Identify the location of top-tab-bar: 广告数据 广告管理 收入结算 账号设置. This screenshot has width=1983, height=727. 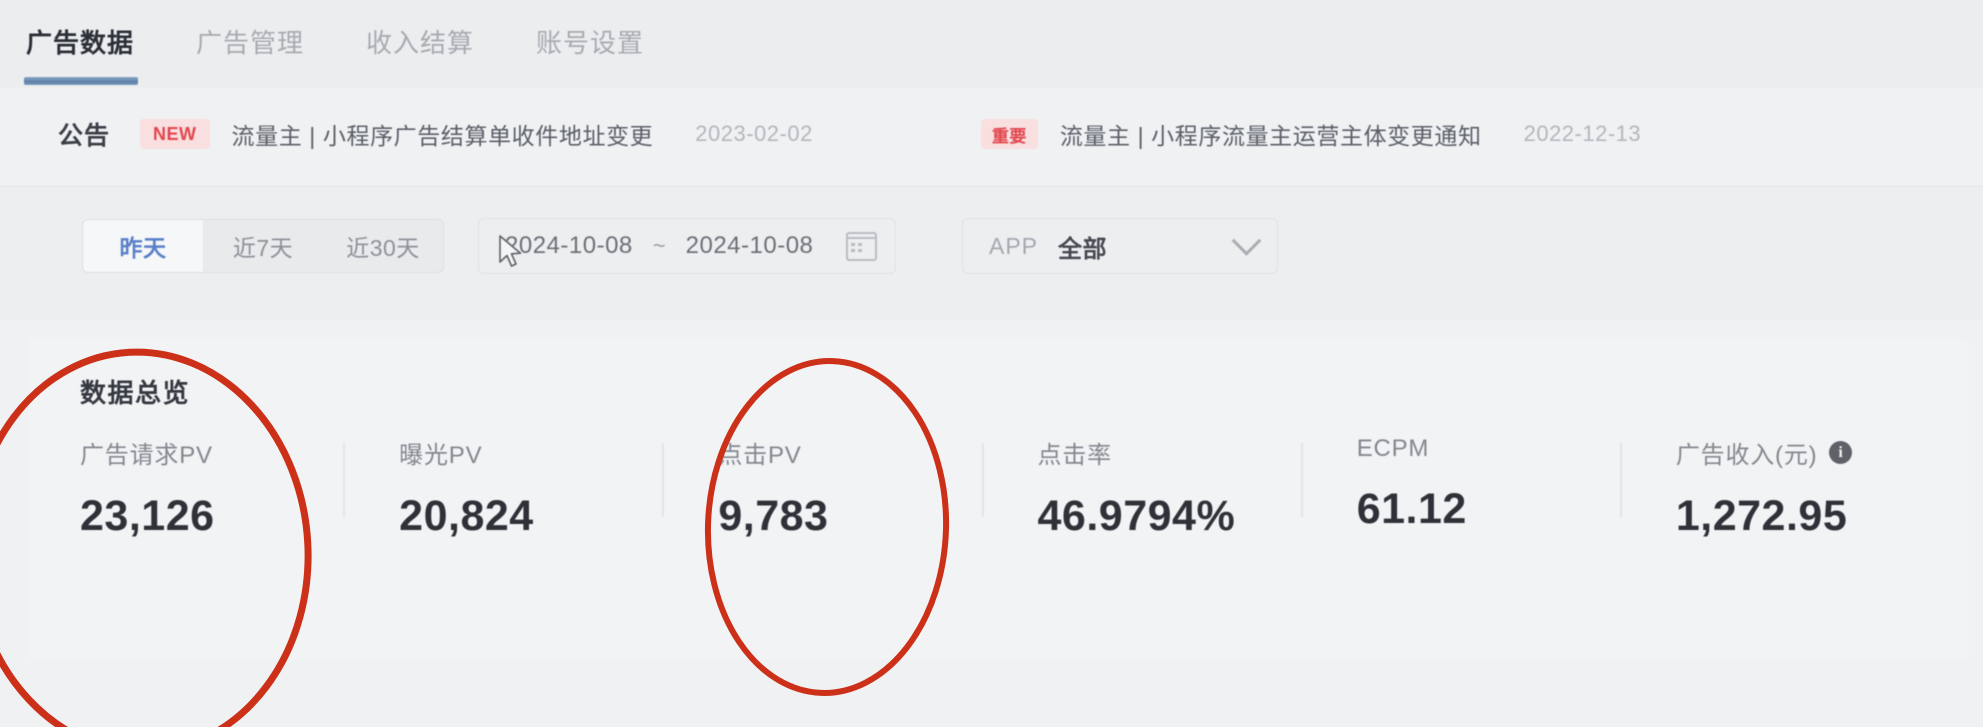
(991, 44).